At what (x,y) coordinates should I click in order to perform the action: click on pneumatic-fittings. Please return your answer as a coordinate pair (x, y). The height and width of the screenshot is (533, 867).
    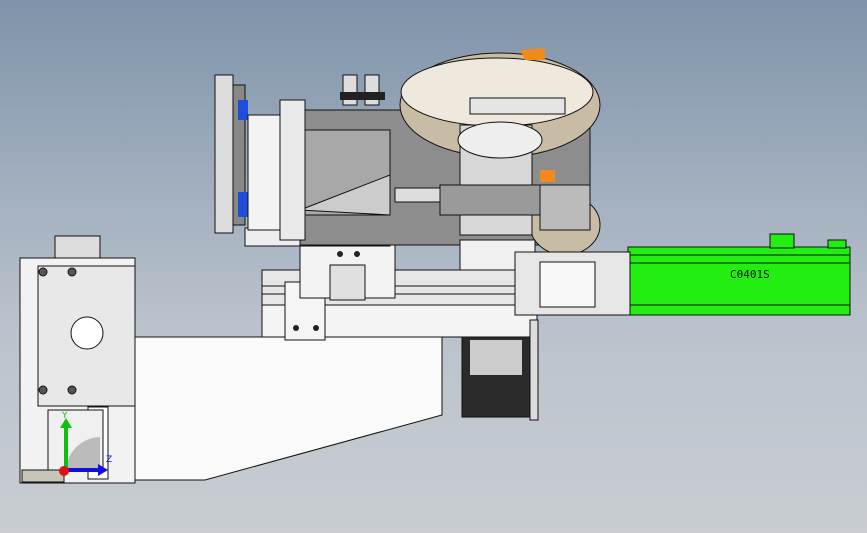
    Looking at the image, I should click on (362, 90).